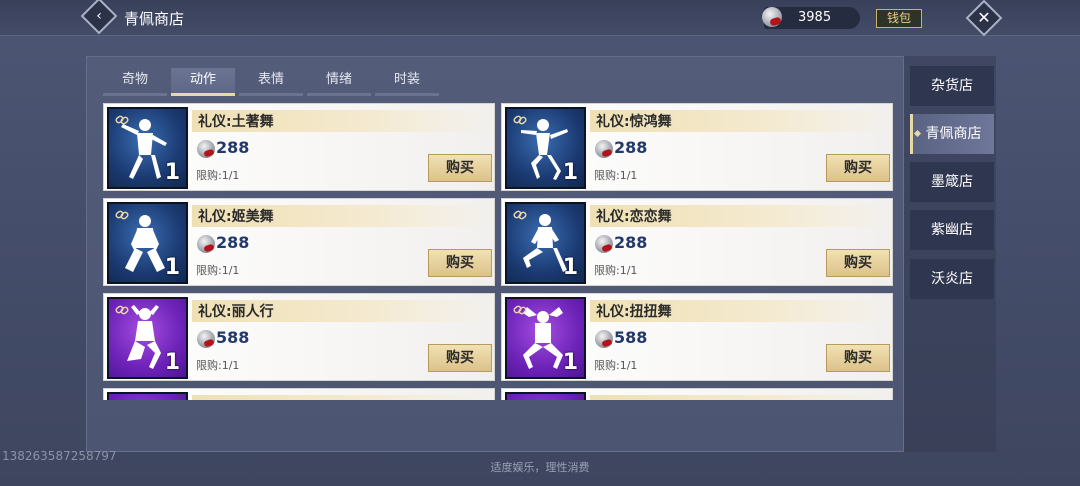 This screenshot has width=1080, height=486. What do you see at coordinates (952, 134) in the screenshot?
I see `sidebar-item-qingpei: 青佩商店` at bounding box center [952, 134].